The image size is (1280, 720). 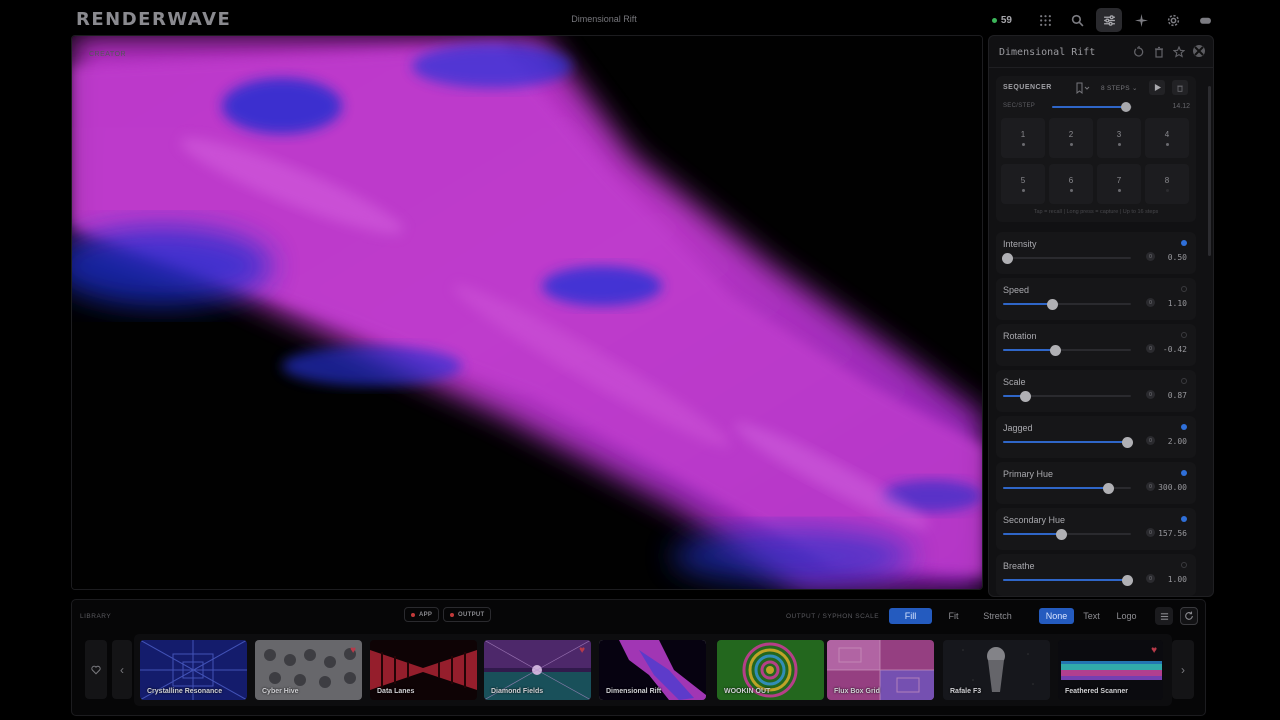 I want to click on sequencer-step-3: 3, so click(x=1119, y=138).